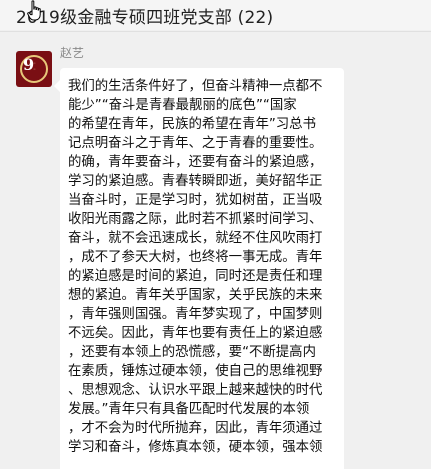  I want to click on message-line: 、思想观念、认识水平跟上越来越快的时代, so click(195, 390).